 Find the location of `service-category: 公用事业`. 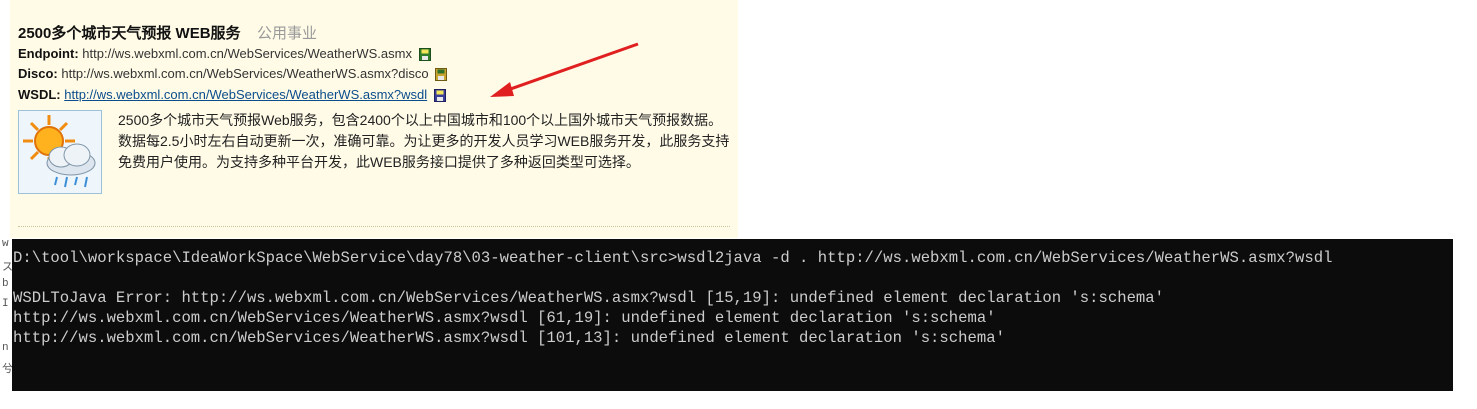

service-category: 公用事业 is located at coordinates (287, 33).